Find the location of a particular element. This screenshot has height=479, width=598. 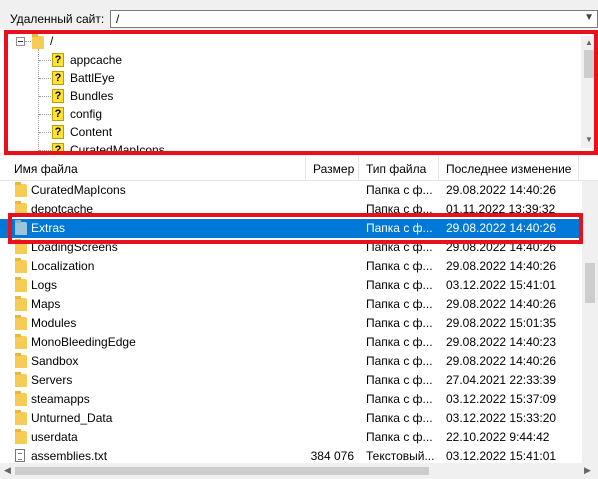

file-name: steamapps is located at coordinates (60, 399).